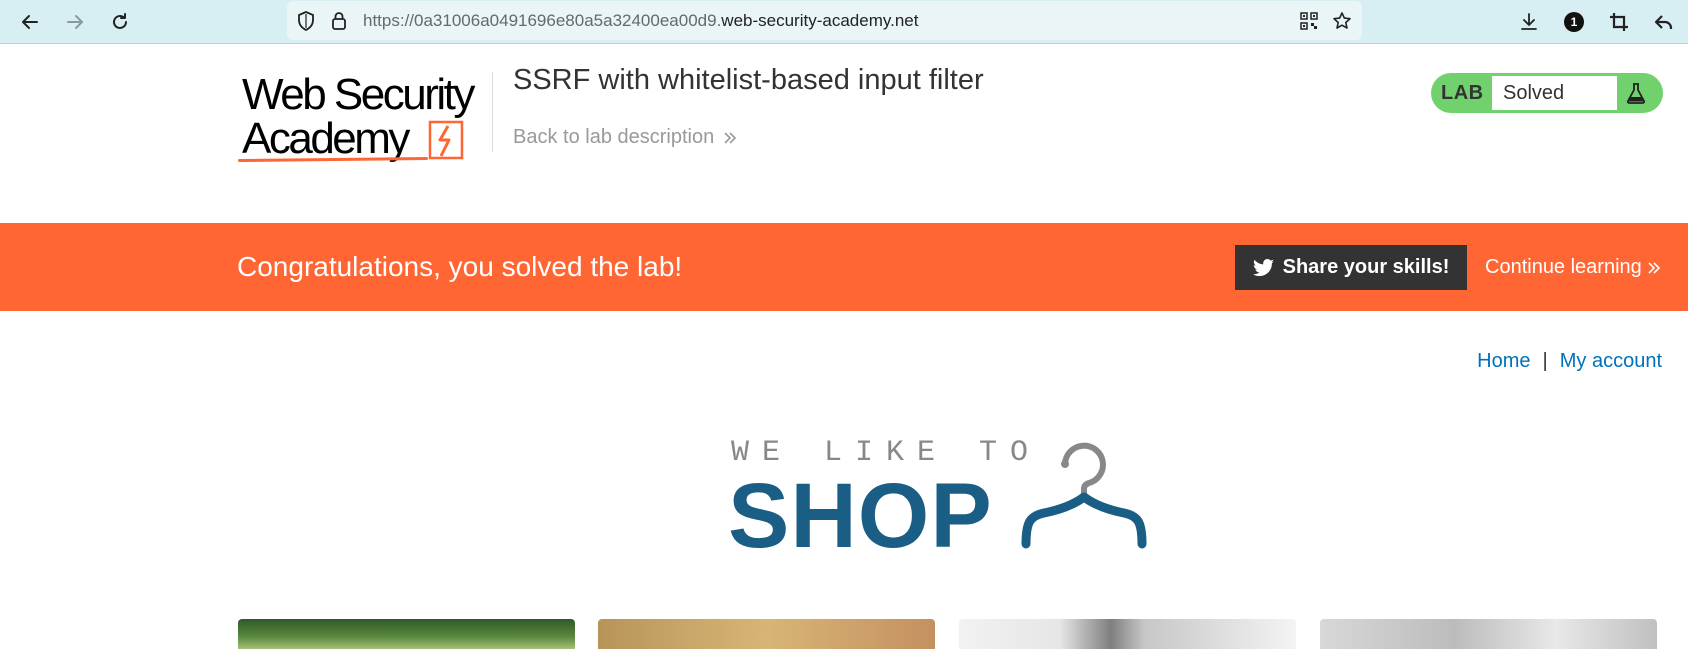  What do you see at coordinates (1309, 21) in the screenshot?
I see `qr-code-icon` at bounding box center [1309, 21].